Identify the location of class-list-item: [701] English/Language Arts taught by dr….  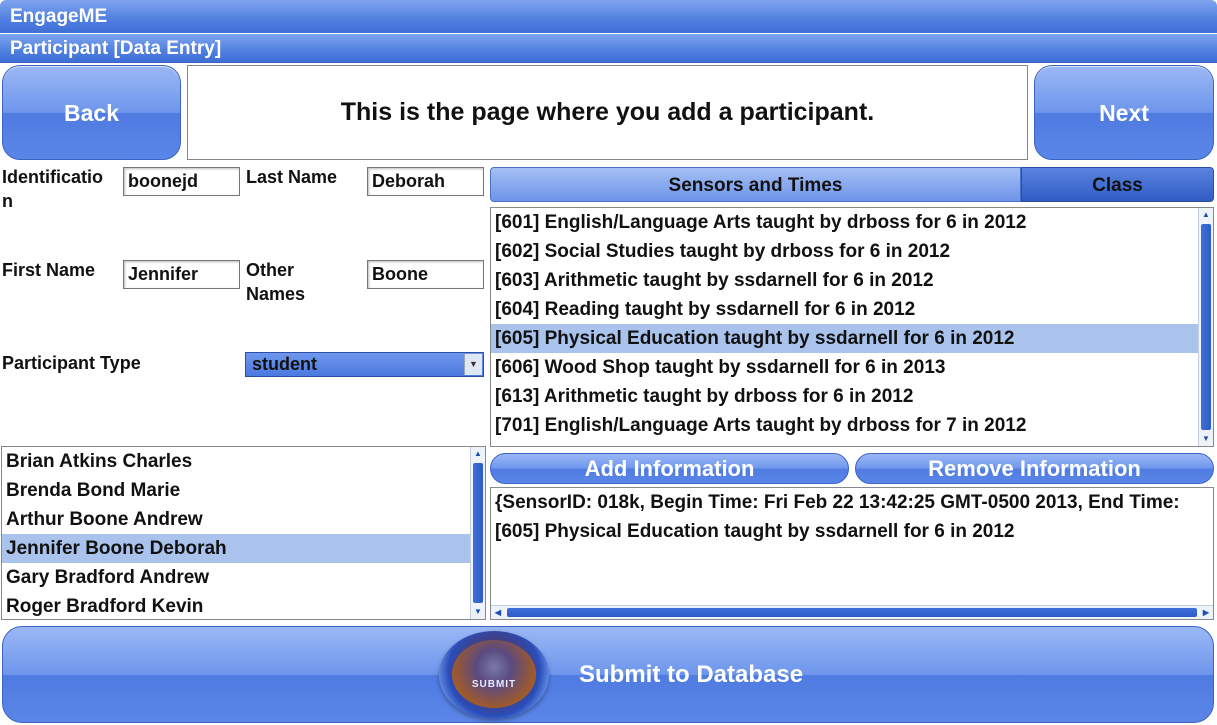
(852, 425).